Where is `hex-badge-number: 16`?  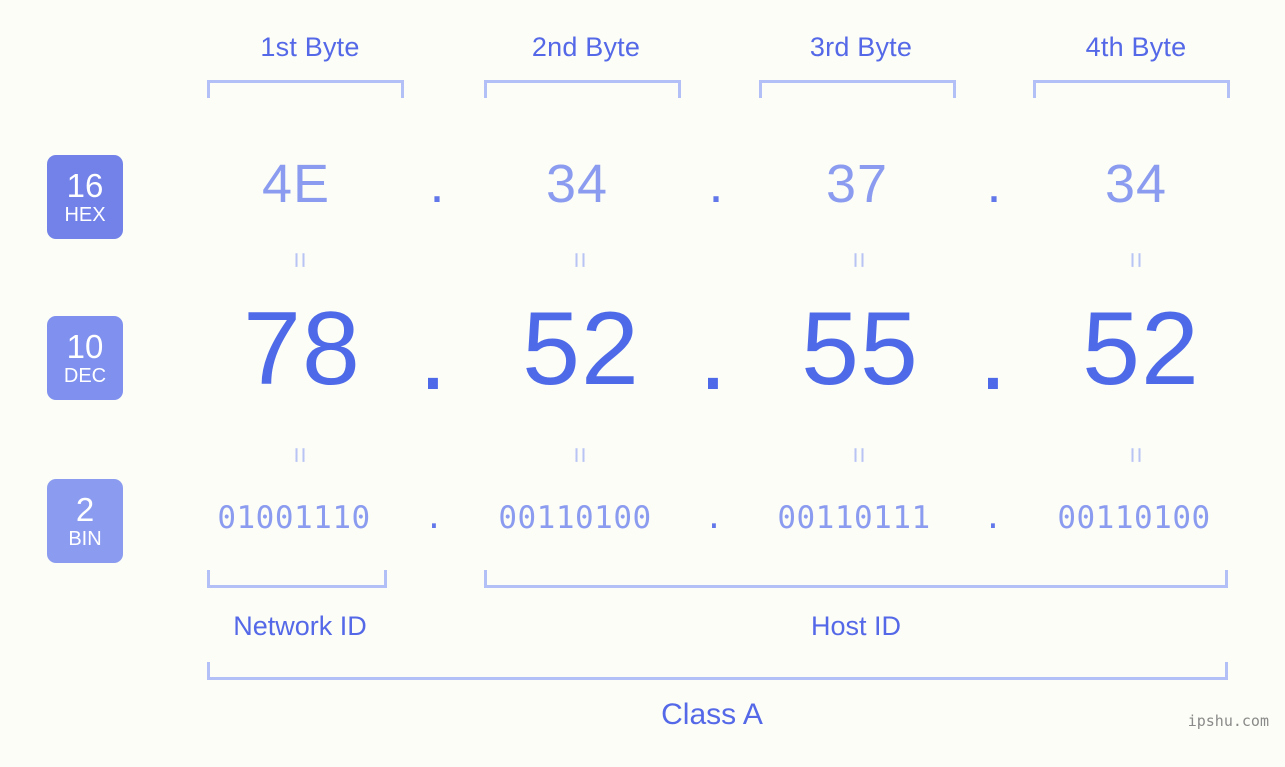 hex-badge-number: 16 is located at coordinates (85, 185).